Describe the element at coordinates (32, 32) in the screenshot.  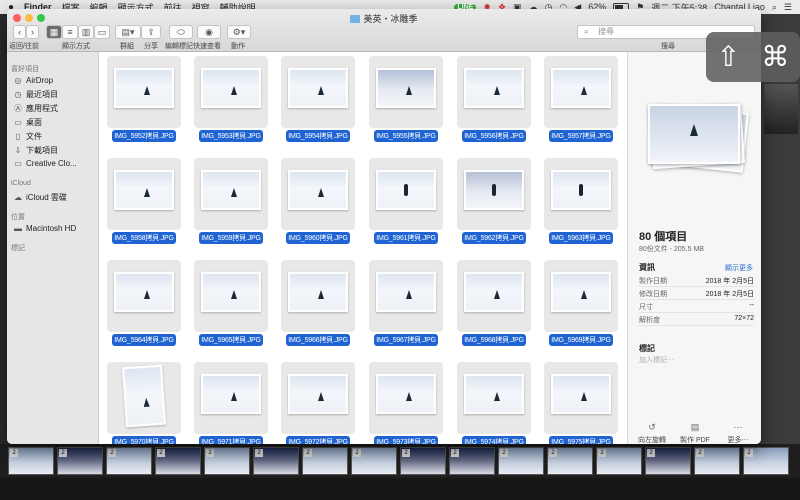
I see `forward-button: ›` at that location.